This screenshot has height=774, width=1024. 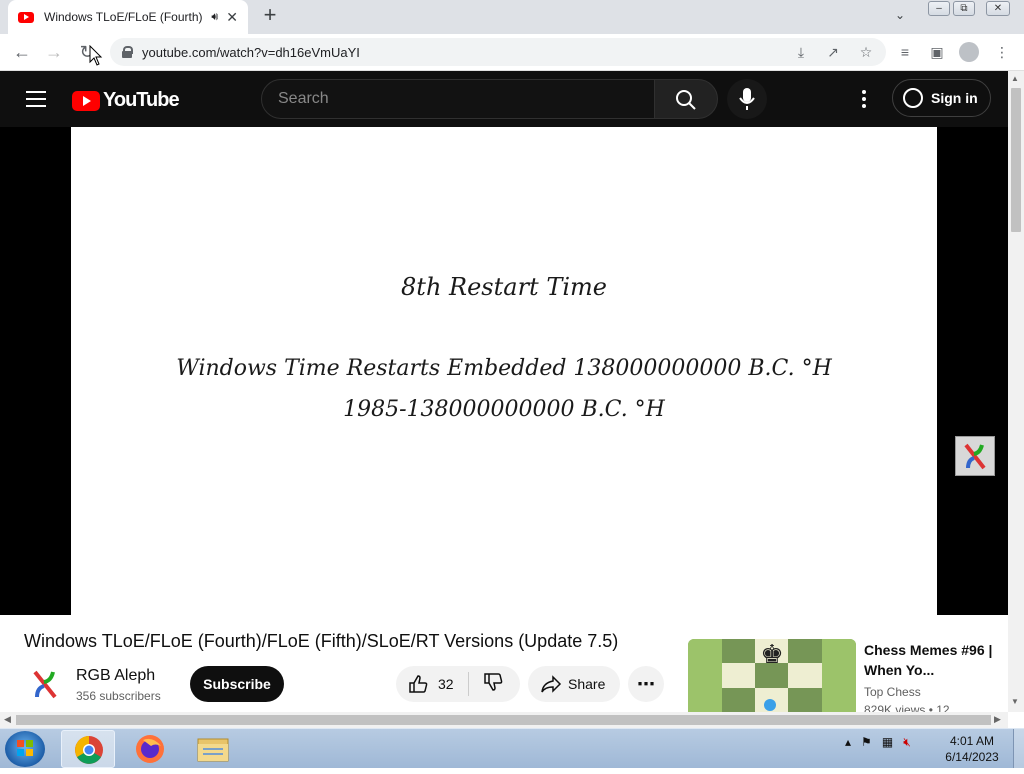 What do you see at coordinates (270, 16) in the screenshot?
I see `new-tab-button: +` at bounding box center [270, 16].